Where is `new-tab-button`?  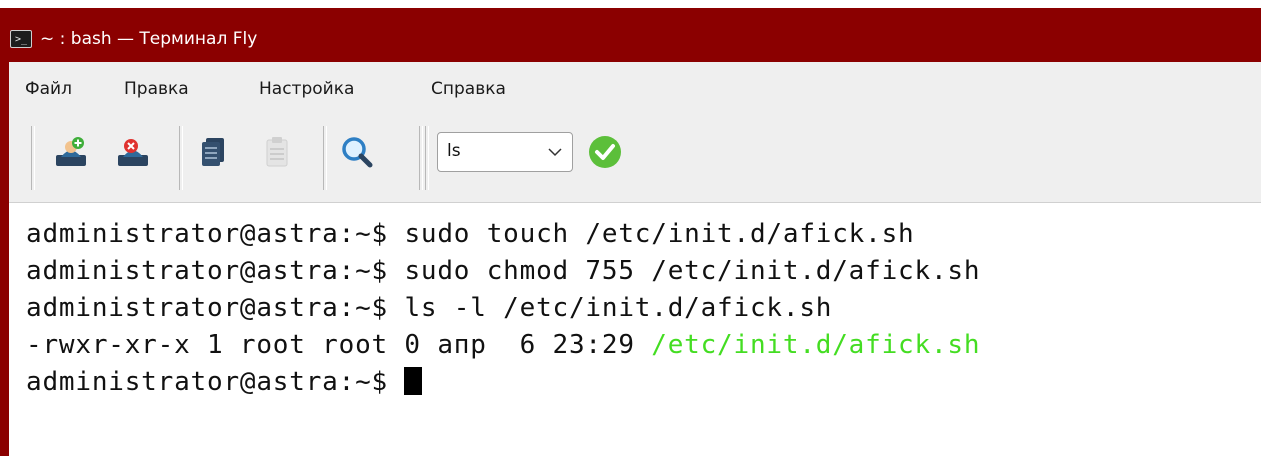
new-tab-button is located at coordinates (71, 152).